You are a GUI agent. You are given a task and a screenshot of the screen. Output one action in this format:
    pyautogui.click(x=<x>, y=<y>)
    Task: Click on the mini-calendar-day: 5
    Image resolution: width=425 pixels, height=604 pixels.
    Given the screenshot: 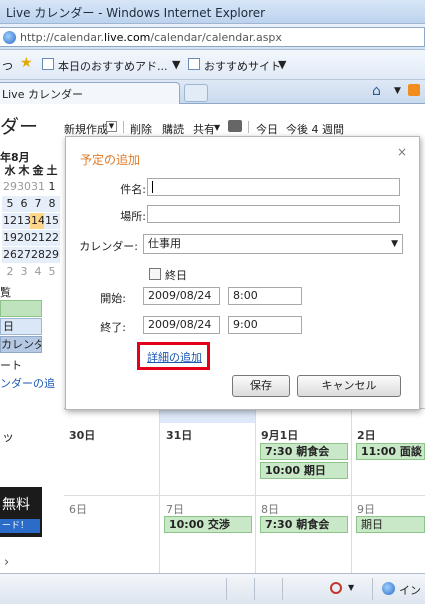 What is the action you would take?
    pyautogui.click(x=52, y=272)
    